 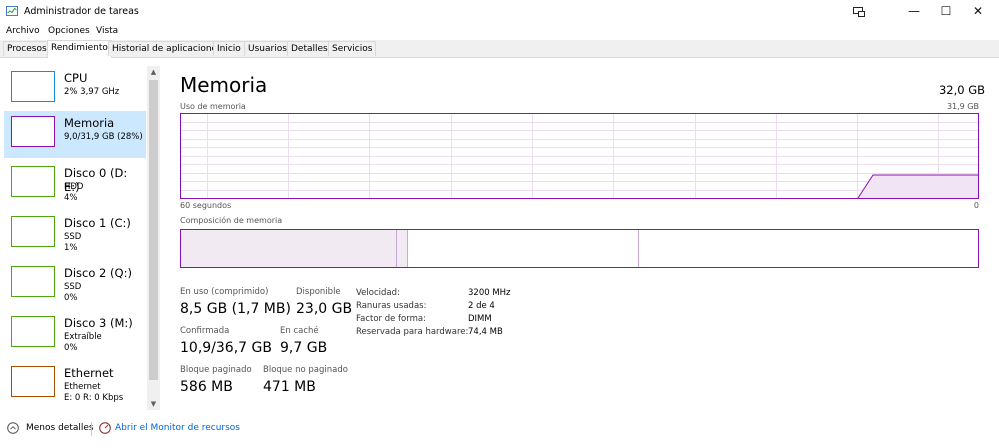 I want to click on resource-monitor-icon, so click(x=105, y=428).